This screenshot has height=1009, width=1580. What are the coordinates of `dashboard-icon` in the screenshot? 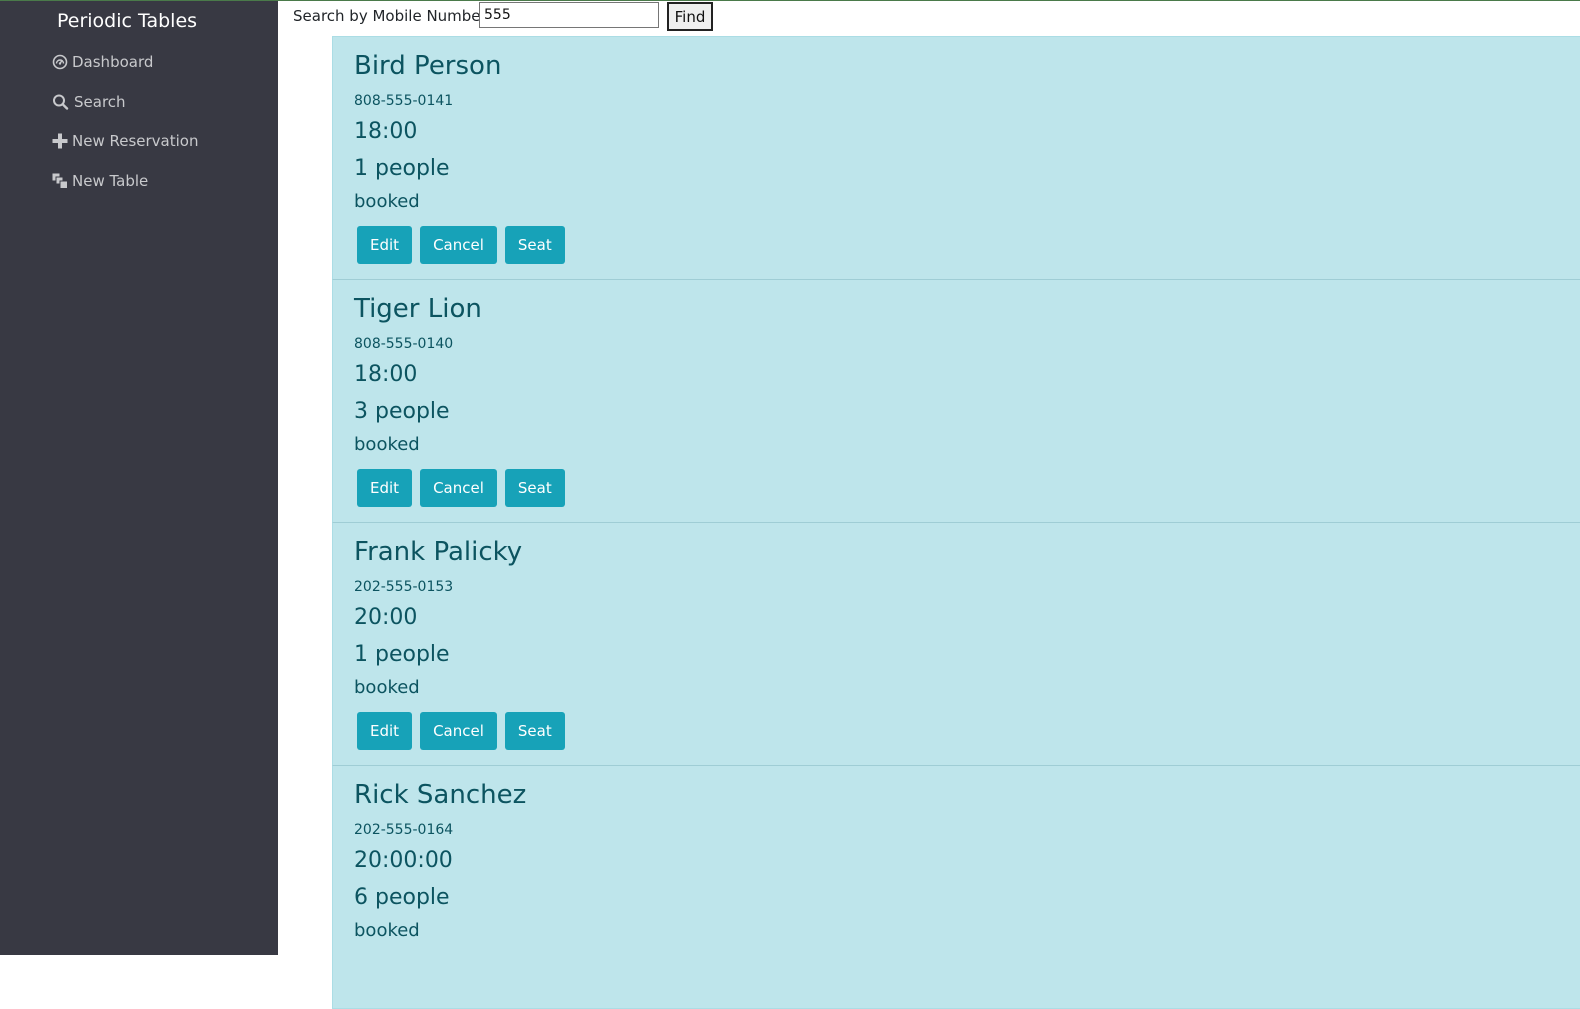 It's located at (60, 62).